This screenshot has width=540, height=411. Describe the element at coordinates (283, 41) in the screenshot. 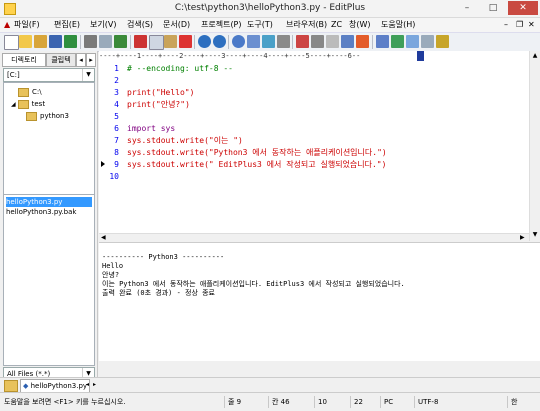

I see `goto-icon` at that location.